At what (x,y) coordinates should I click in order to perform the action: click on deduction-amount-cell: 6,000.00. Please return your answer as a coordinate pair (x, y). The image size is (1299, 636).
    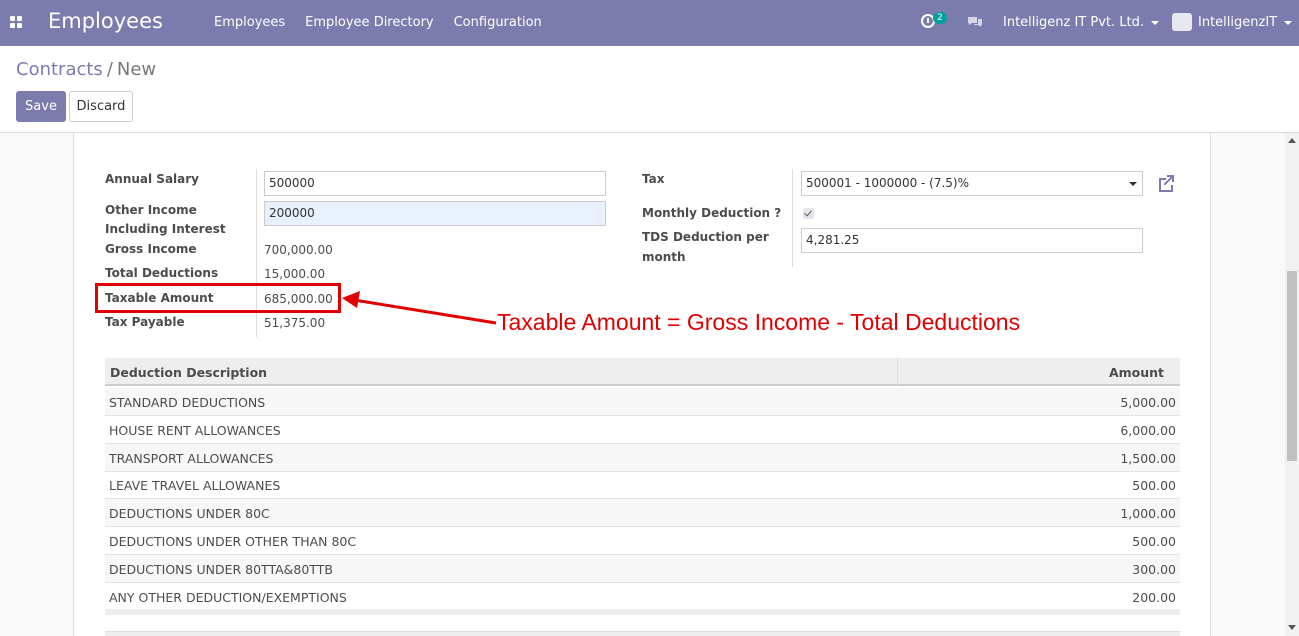
    Looking at the image, I should click on (1148, 430).